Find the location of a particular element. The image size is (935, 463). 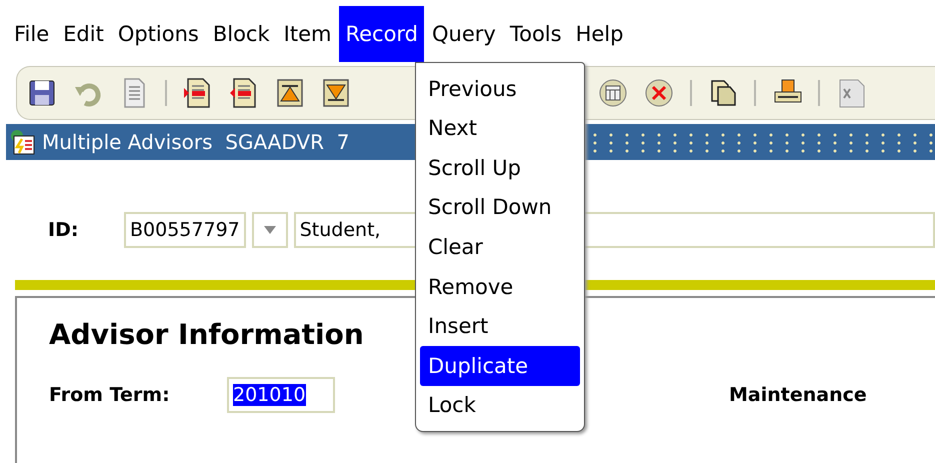

menu-entry: Lock is located at coordinates (500, 406).